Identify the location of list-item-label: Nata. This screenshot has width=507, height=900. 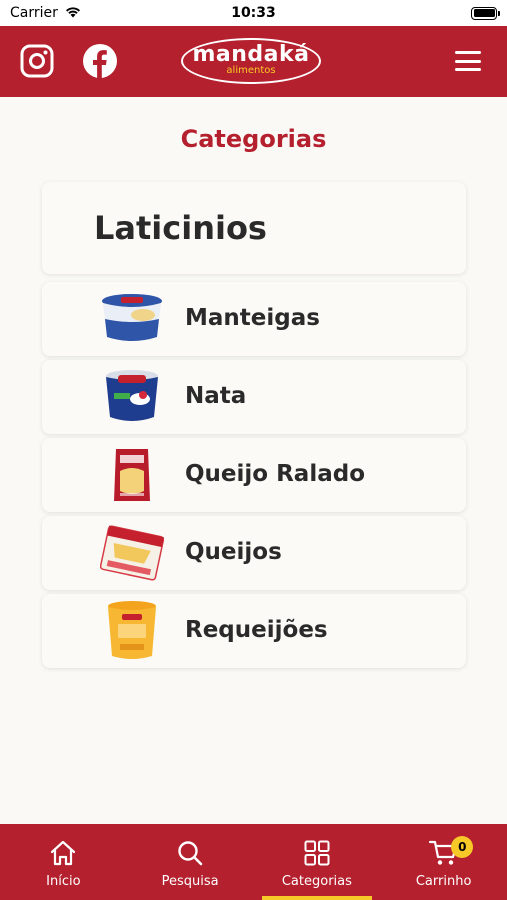
(216, 396).